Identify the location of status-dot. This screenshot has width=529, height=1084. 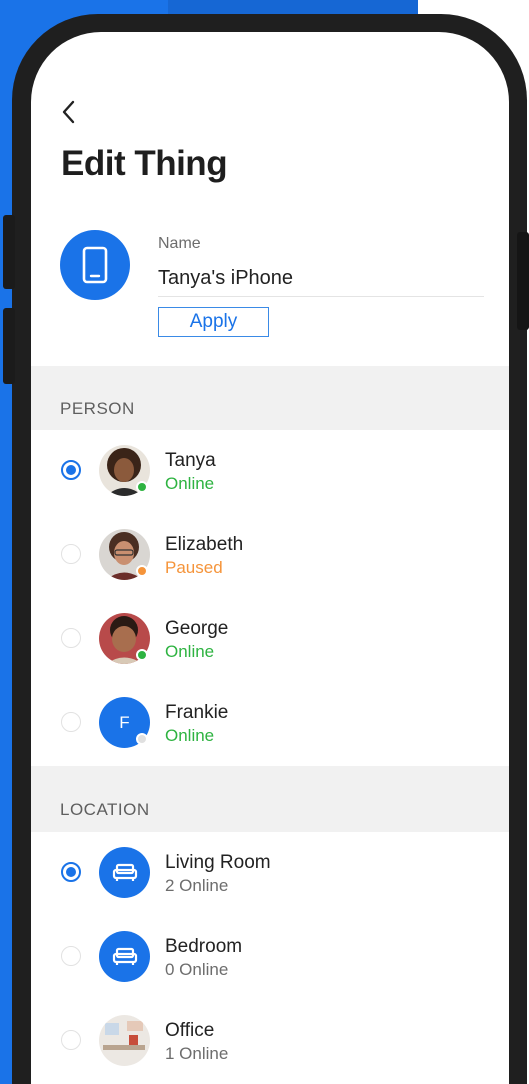
(142, 739).